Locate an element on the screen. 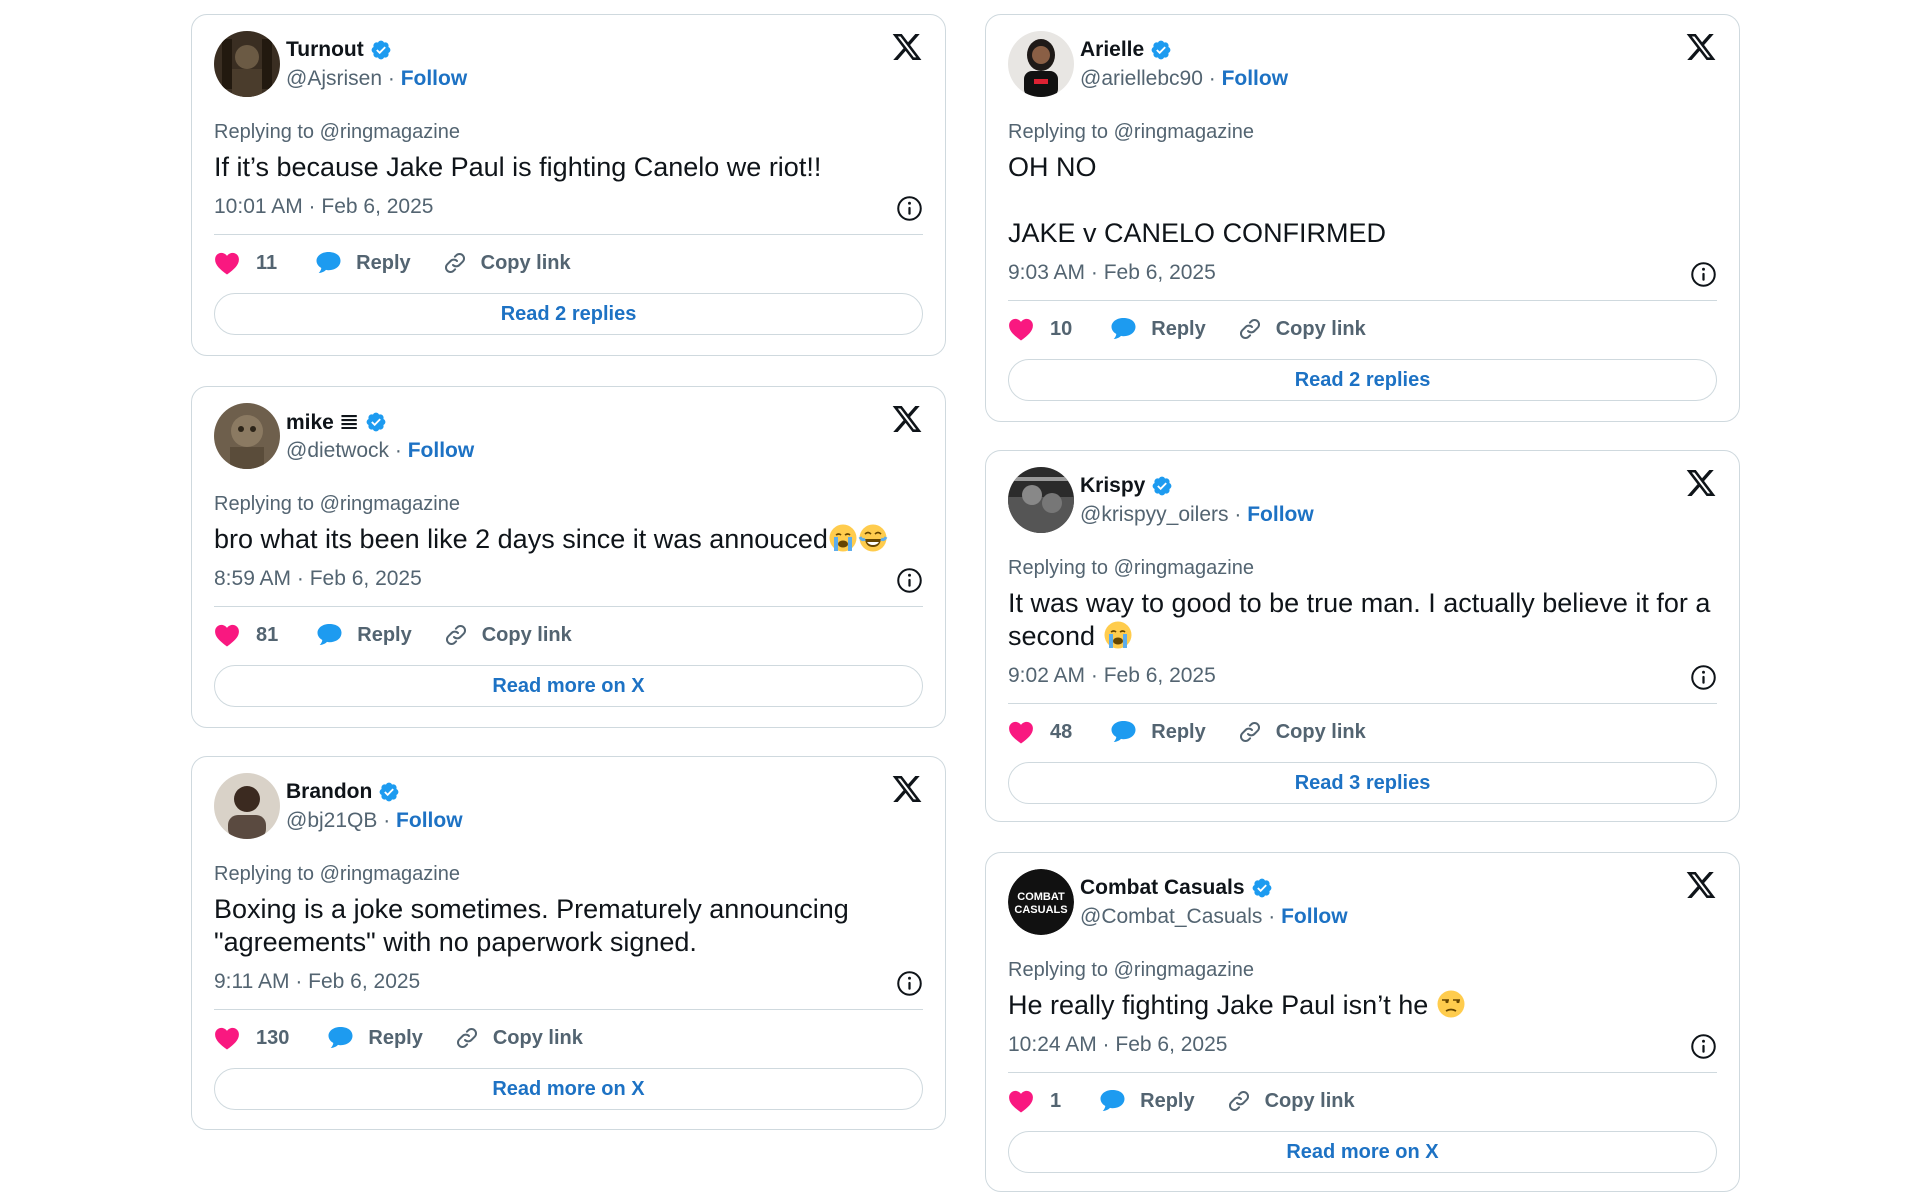 The width and height of the screenshot is (1920, 1200). author-name: Krispy is located at coordinates (1112, 486).